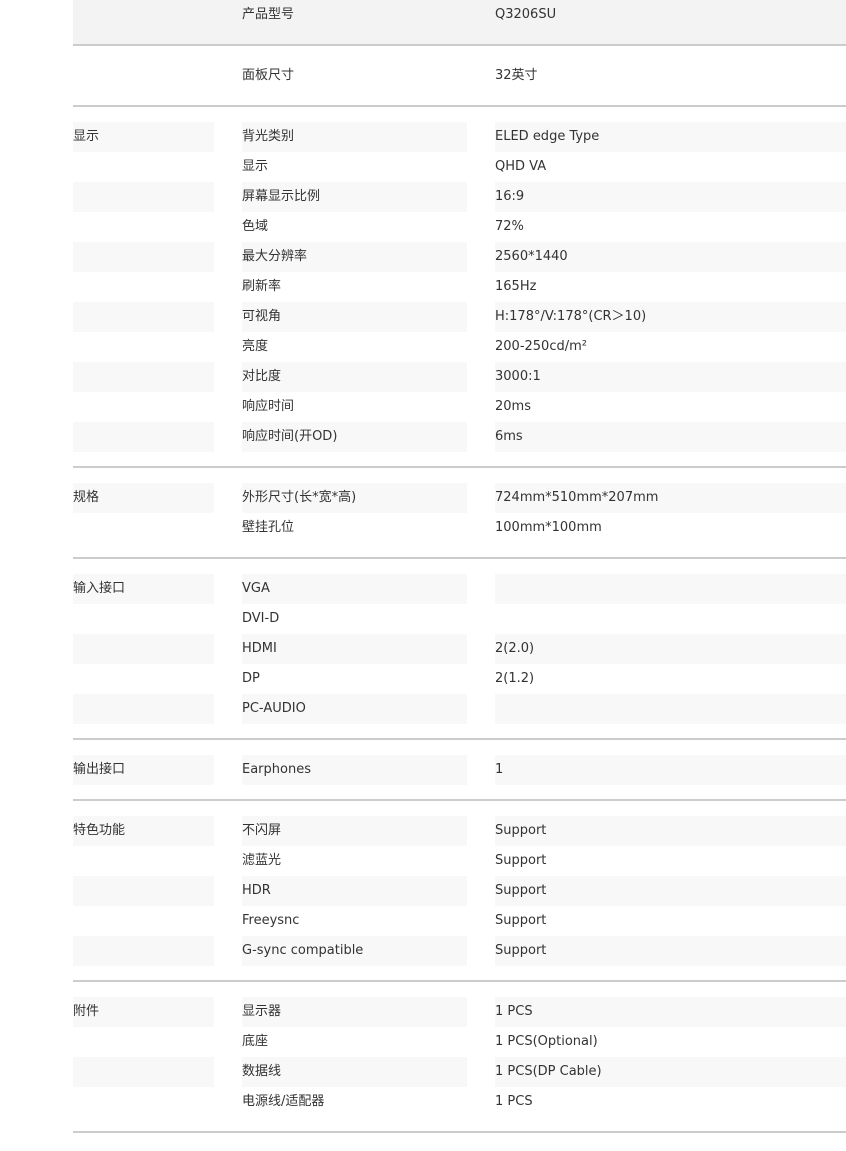 The image size is (846, 1151). I want to click on spec-row: DP 2(1.2), so click(459, 679).